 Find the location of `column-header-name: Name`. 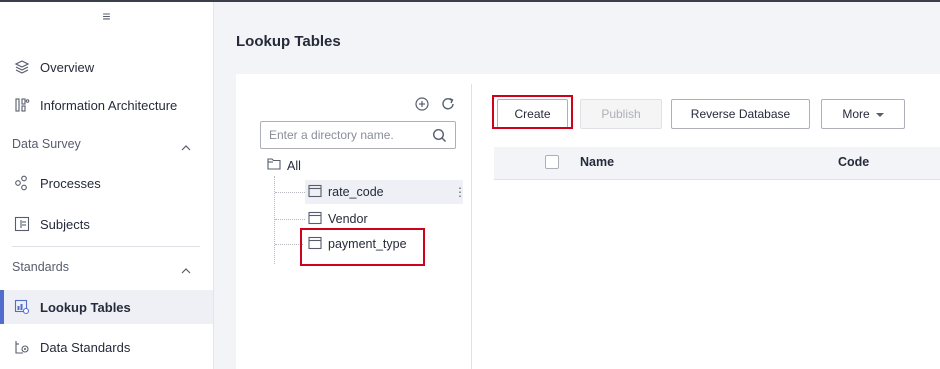

column-header-name: Name is located at coordinates (597, 162).